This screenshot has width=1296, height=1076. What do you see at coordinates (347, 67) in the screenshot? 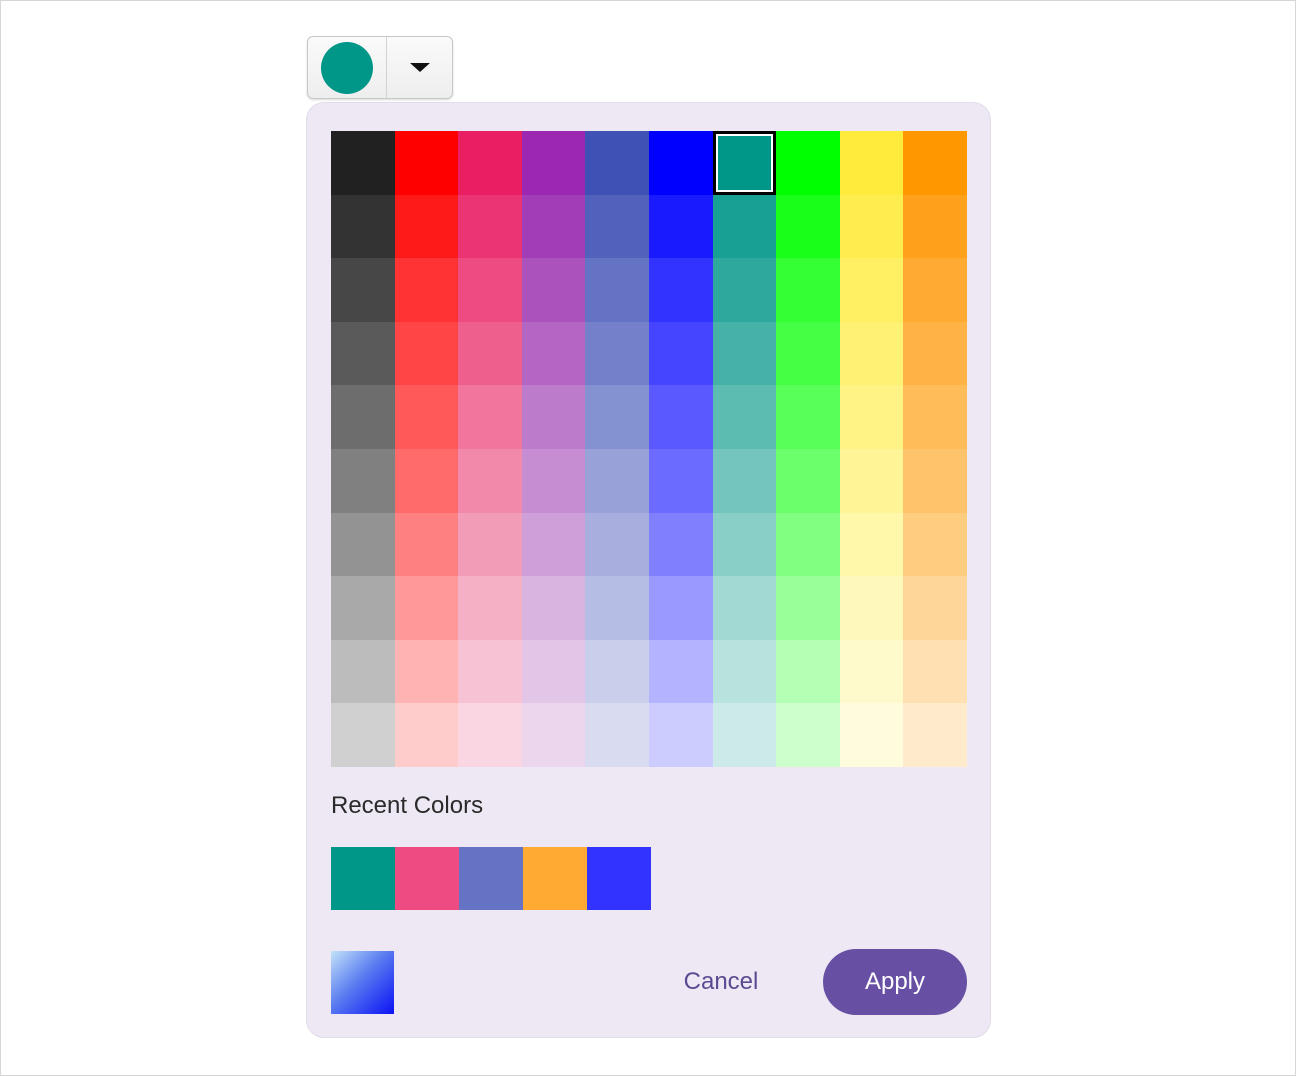
I see `current-color-preview` at bounding box center [347, 67].